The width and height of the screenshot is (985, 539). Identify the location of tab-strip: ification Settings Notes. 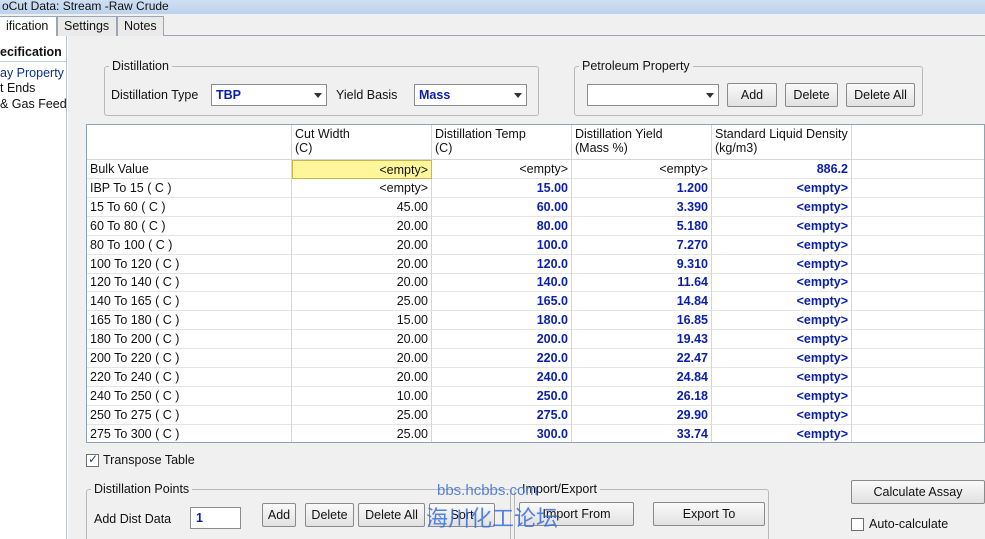
(492, 25).